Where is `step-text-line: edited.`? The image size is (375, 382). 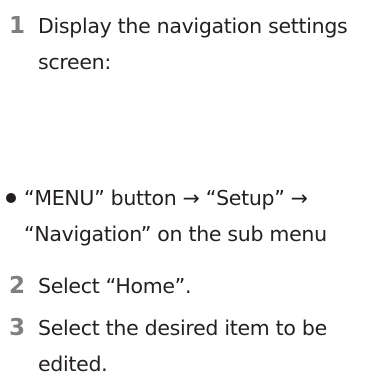 step-text-line: edited. is located at coordinates (73, 364).